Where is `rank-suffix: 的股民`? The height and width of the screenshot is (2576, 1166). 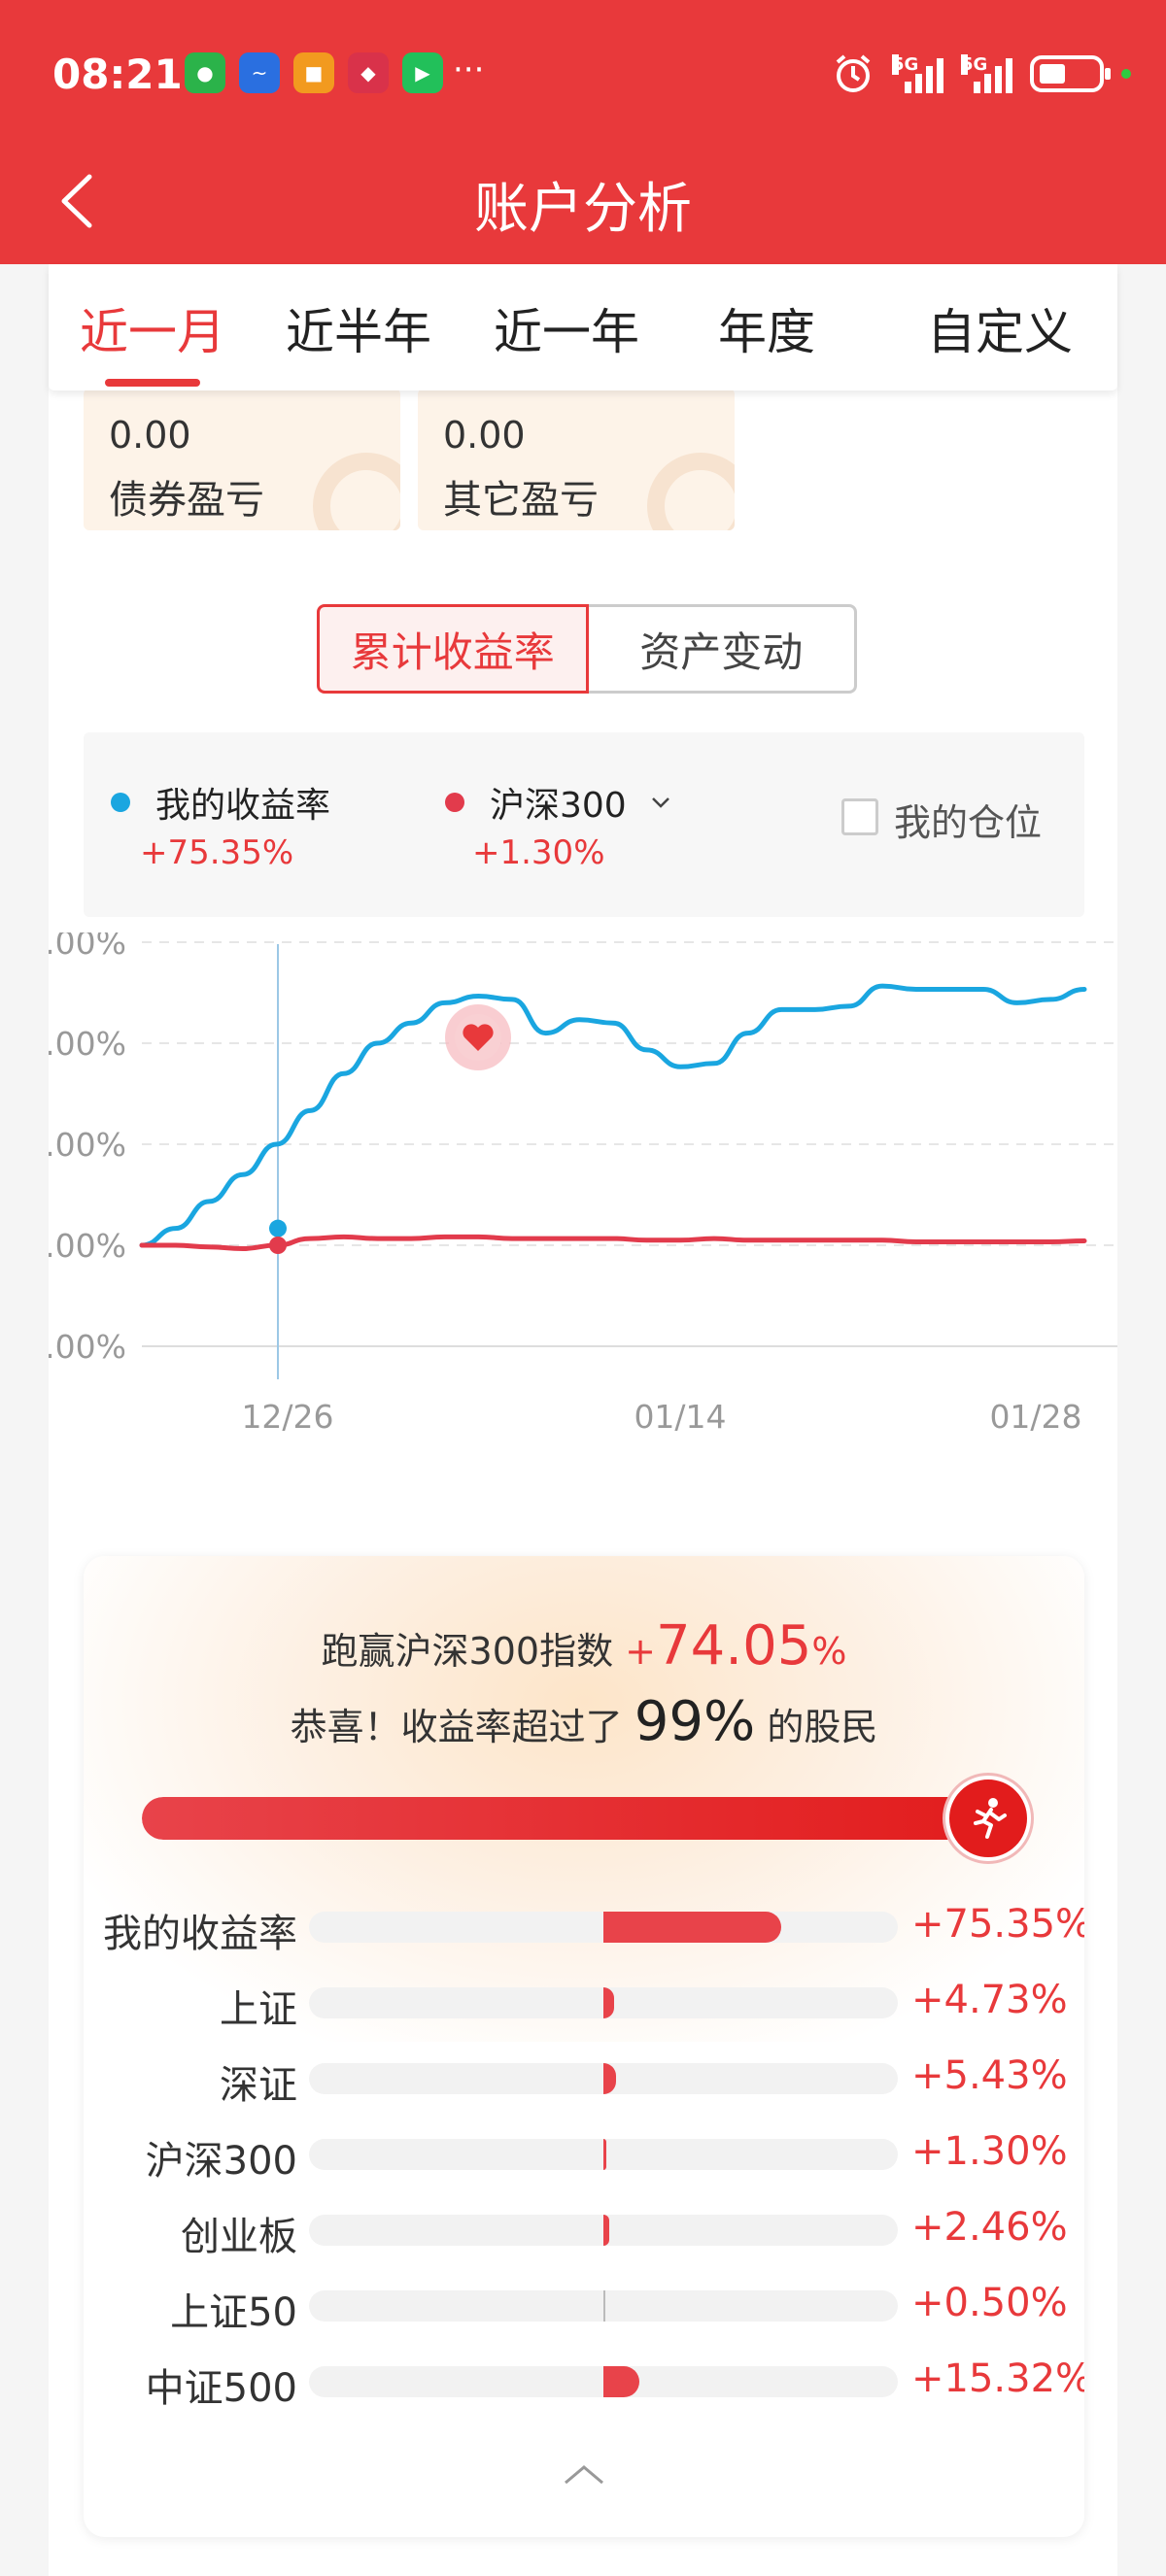
rank-suffix: 的股民 is located at coordinates (822, 1727).